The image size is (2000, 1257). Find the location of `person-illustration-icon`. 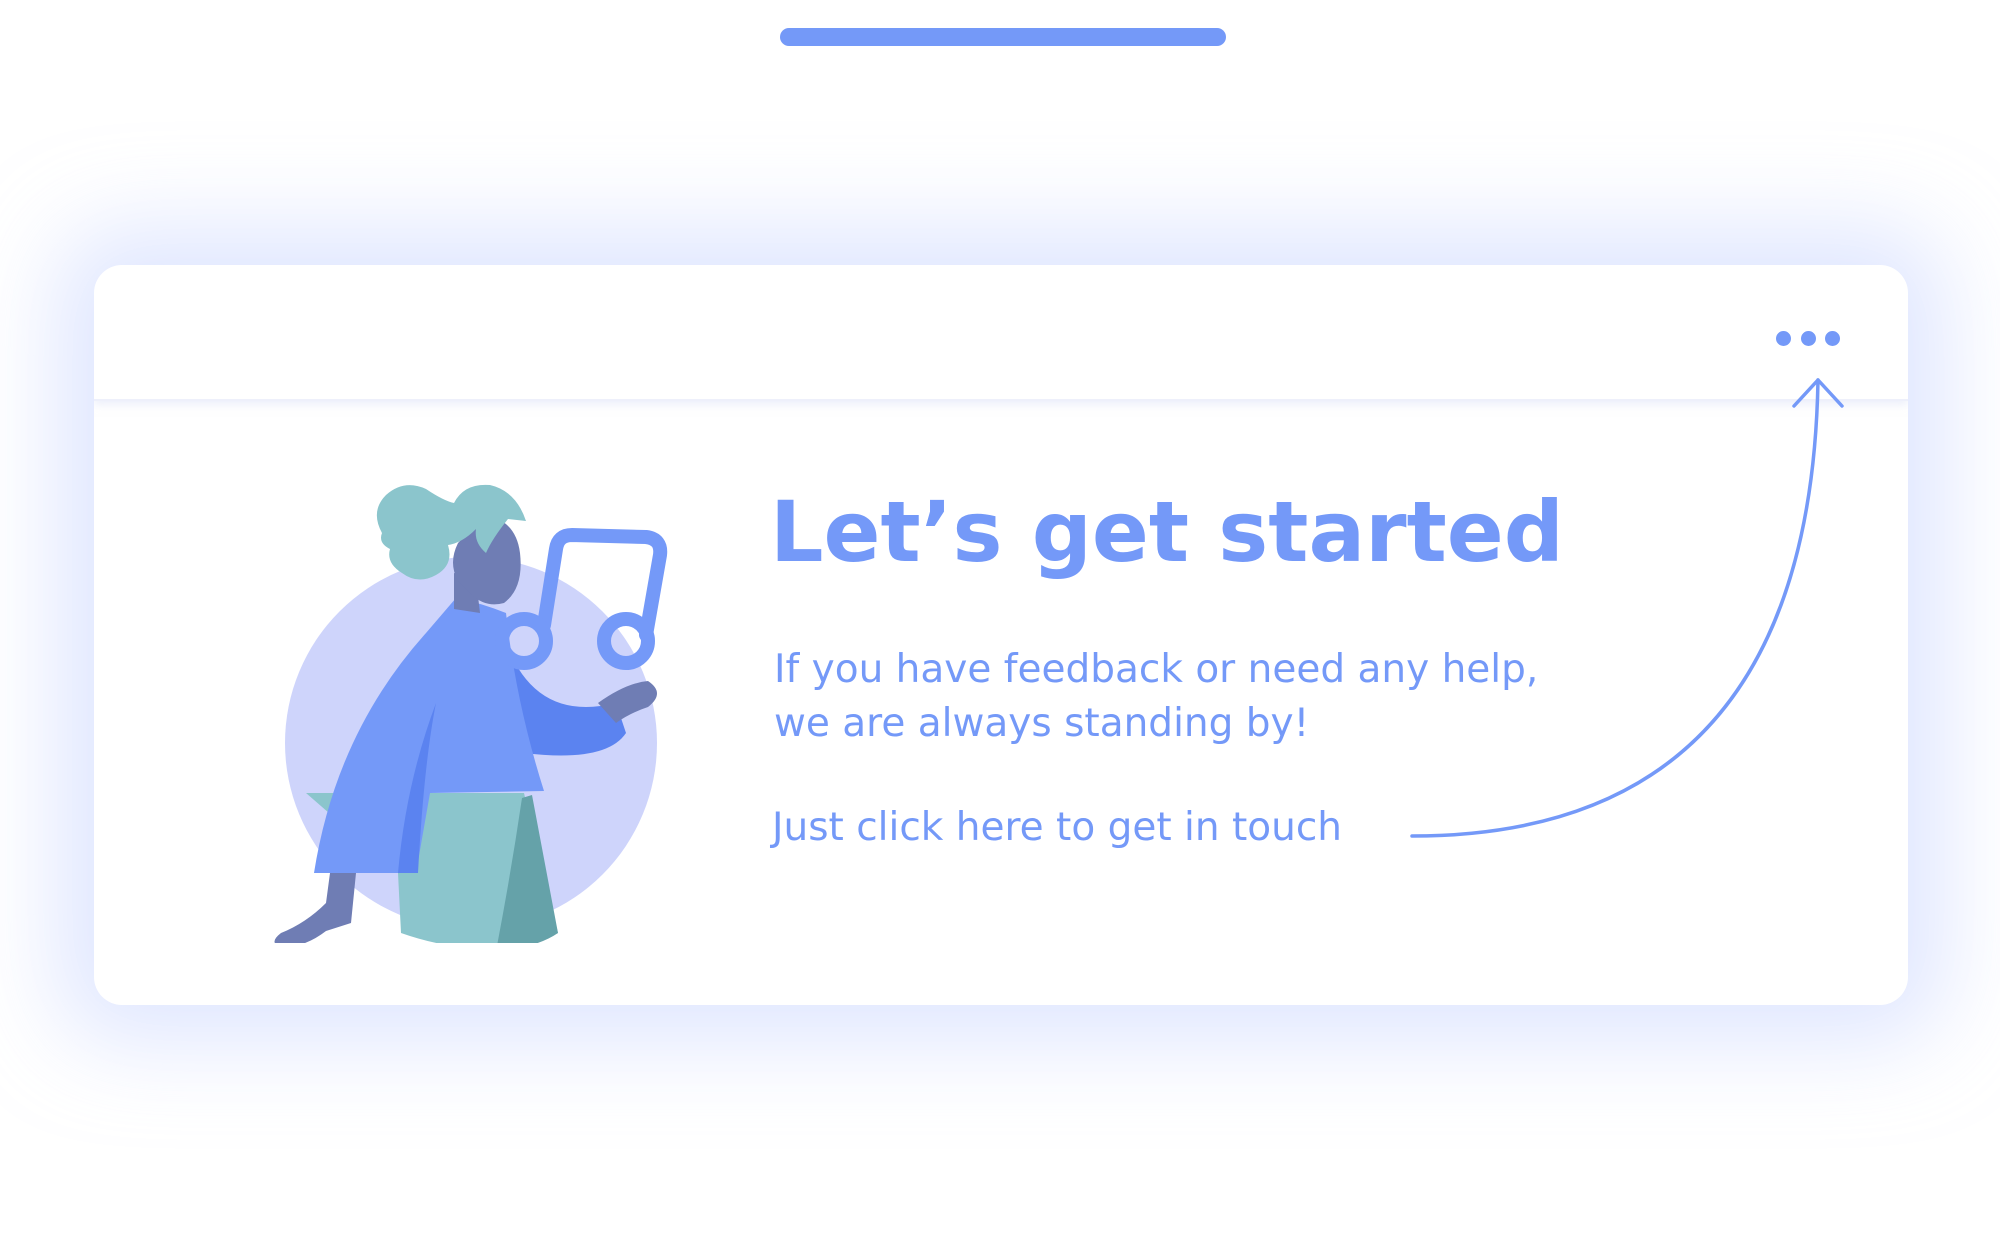

person-illustration-icon is located at coordinates (436, 677).